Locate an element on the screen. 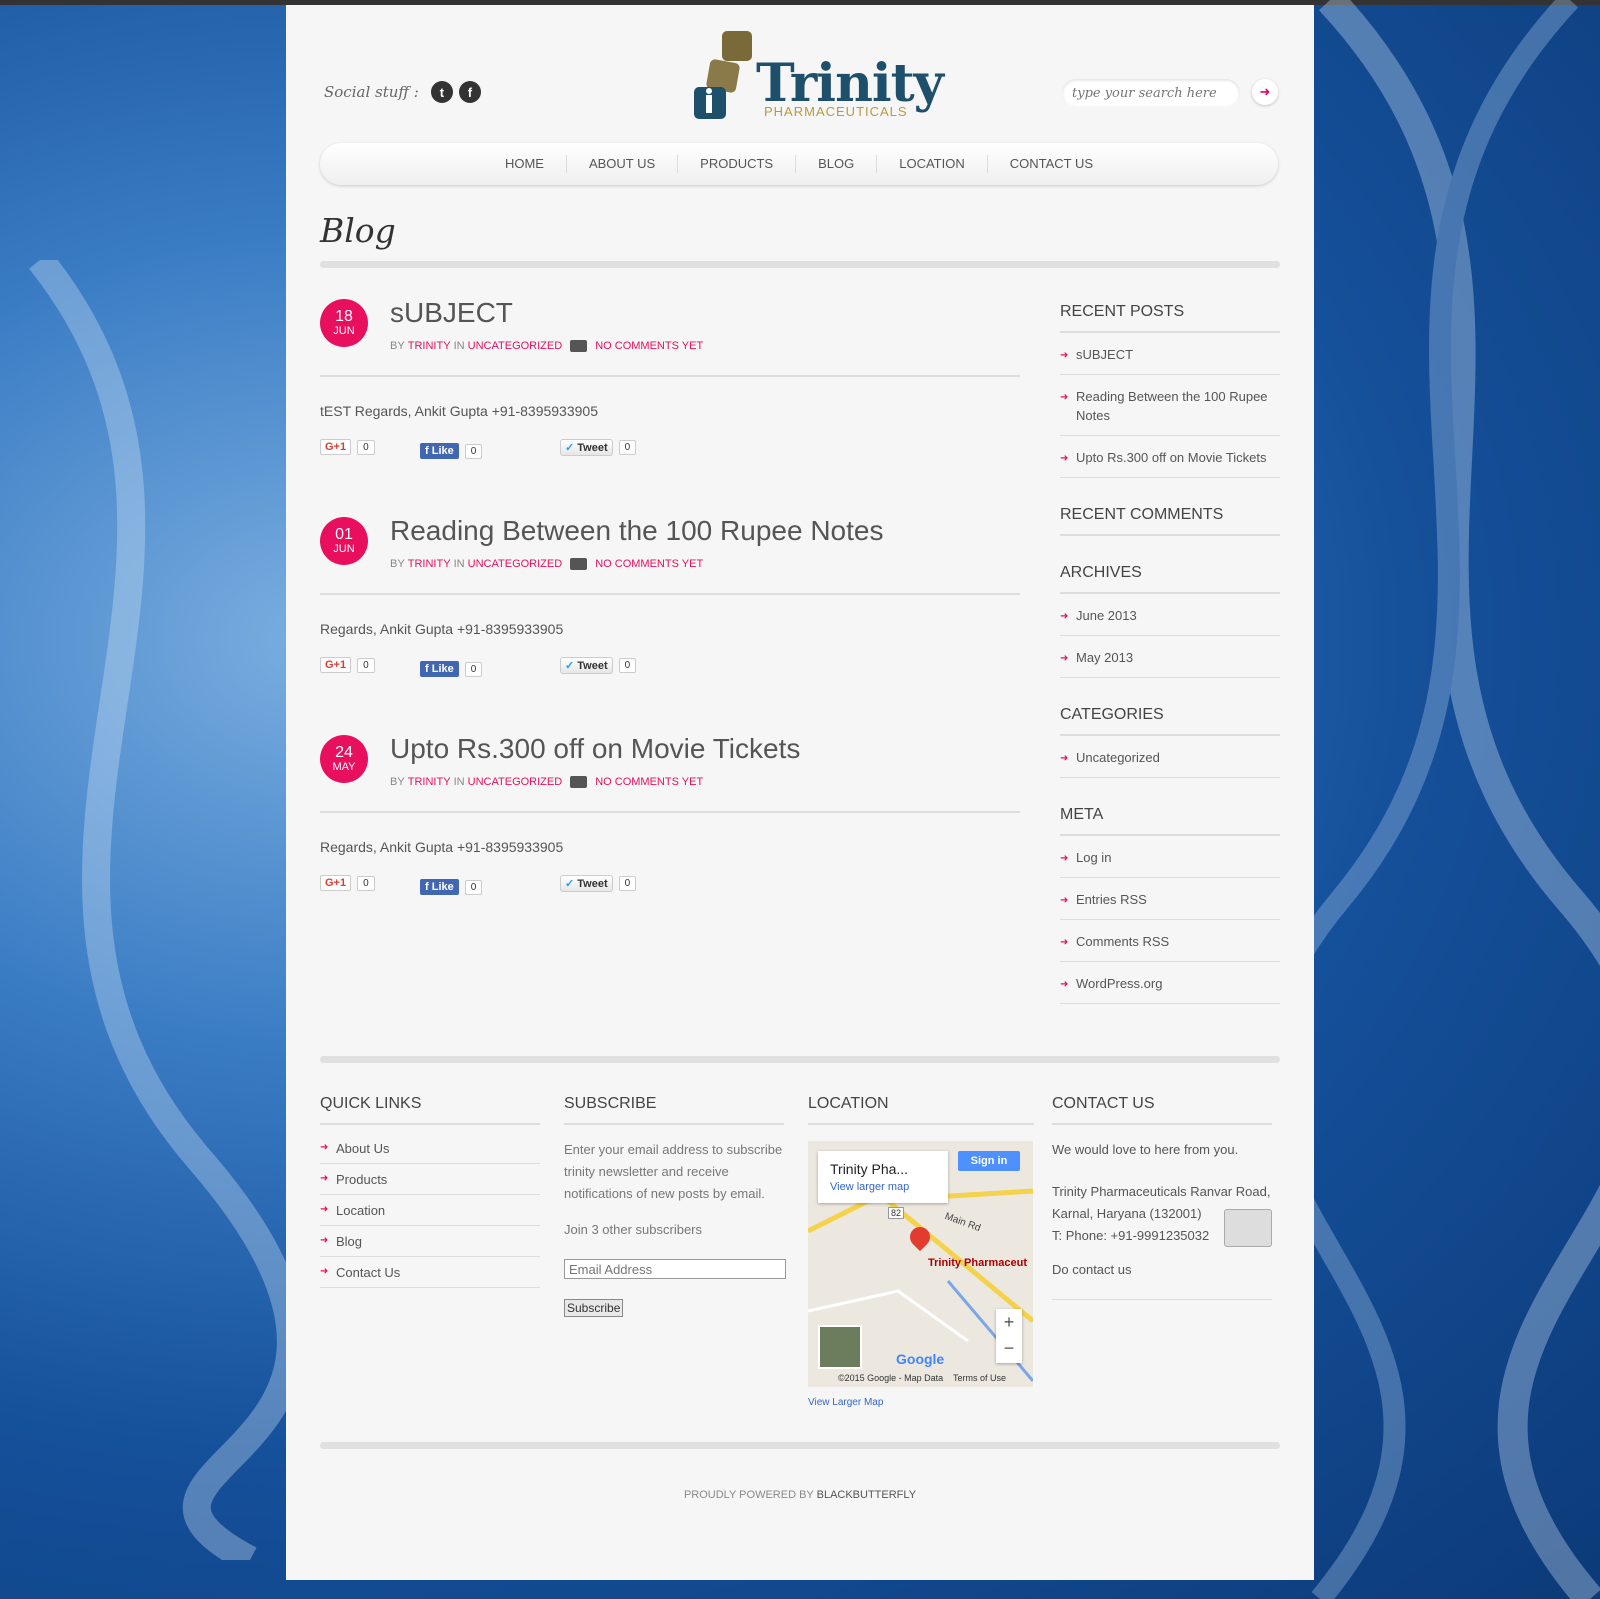 The height and width of the screenshot is (1599, 1600). map-zoom-controls: + − is located at coordinates (1009, 1336).